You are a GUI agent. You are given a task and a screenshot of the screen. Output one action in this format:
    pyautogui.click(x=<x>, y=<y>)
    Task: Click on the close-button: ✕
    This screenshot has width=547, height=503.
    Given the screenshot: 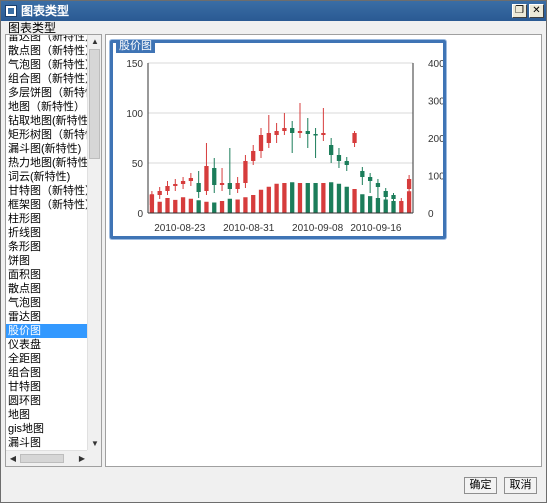 What is the action you would take?
    pyautogui.click(x=536, y=11)
    